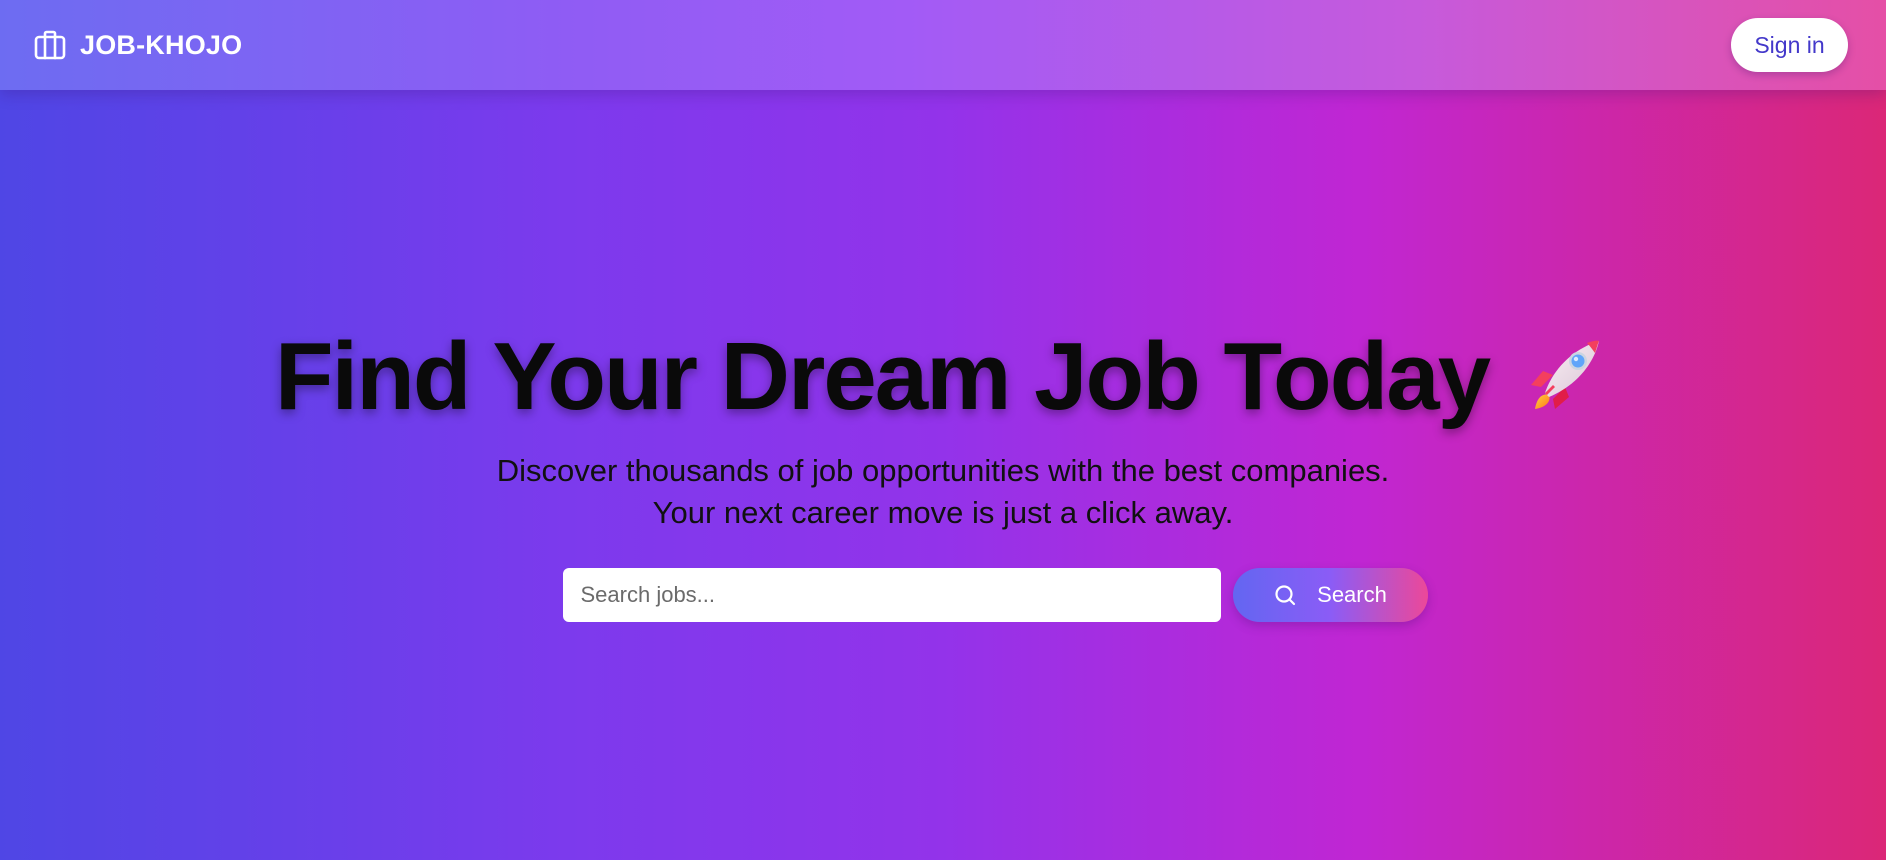 This screenshot has width=1886, height=861. Describe the element at coordinates (1285, 595) in the screenshot. I see `search-icon` at that location.